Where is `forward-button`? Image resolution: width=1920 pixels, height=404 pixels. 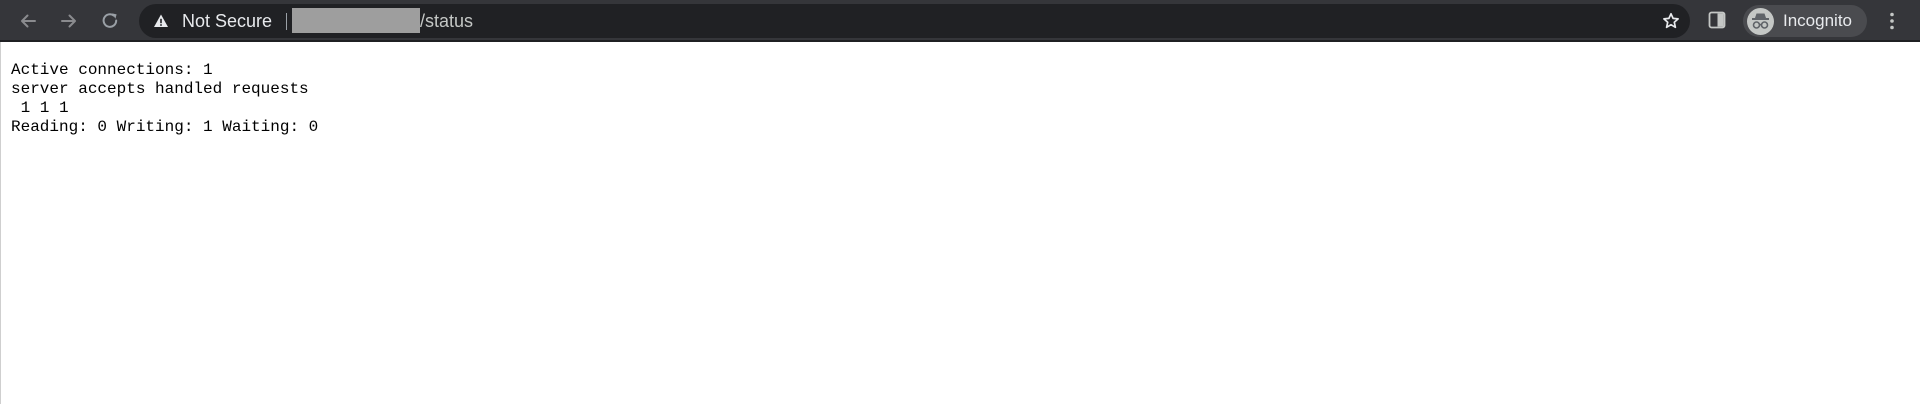 forward-button is located at coordinates (69, 21).